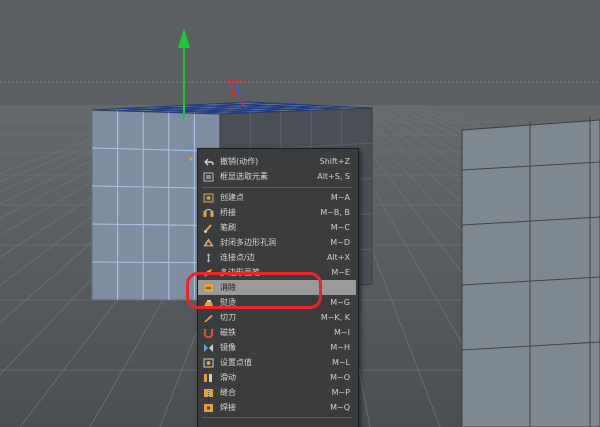  Describe the element at coordinates (208, 392) in the screenshot. I see `stitch-icon` at that location.